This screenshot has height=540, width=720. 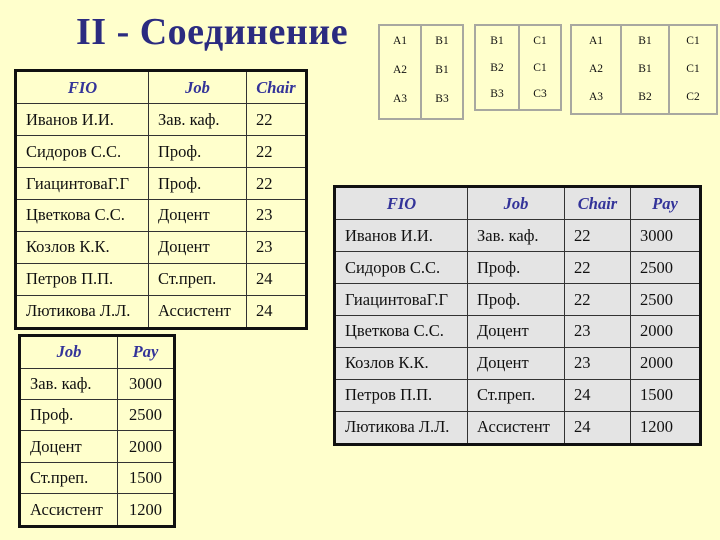 I want to click on mini-cell: C3, so click(x=540, y=94).